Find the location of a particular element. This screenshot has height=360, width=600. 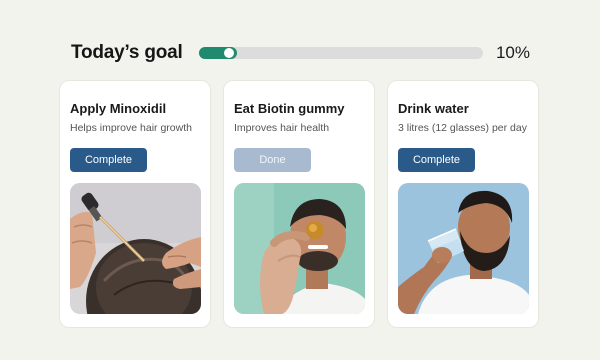

task-title: Drink water is located at coordinates (433, 108).